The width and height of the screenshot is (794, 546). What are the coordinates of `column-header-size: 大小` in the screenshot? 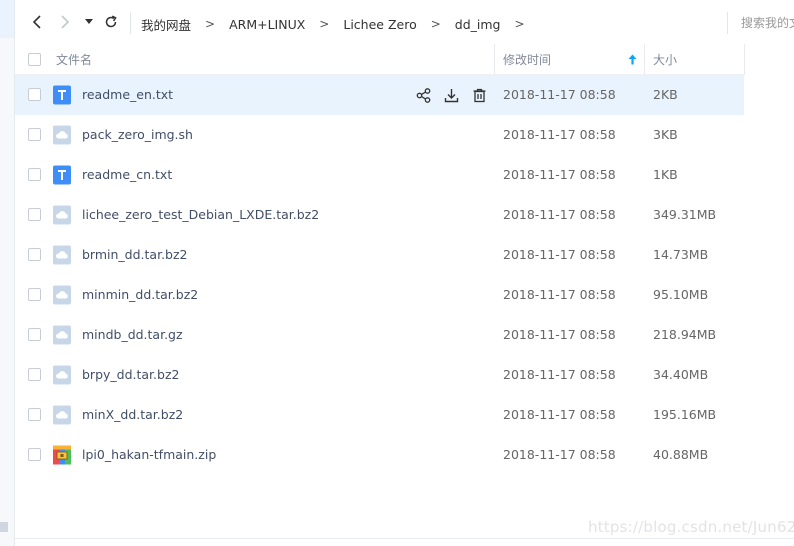 It's located at (665, 59).